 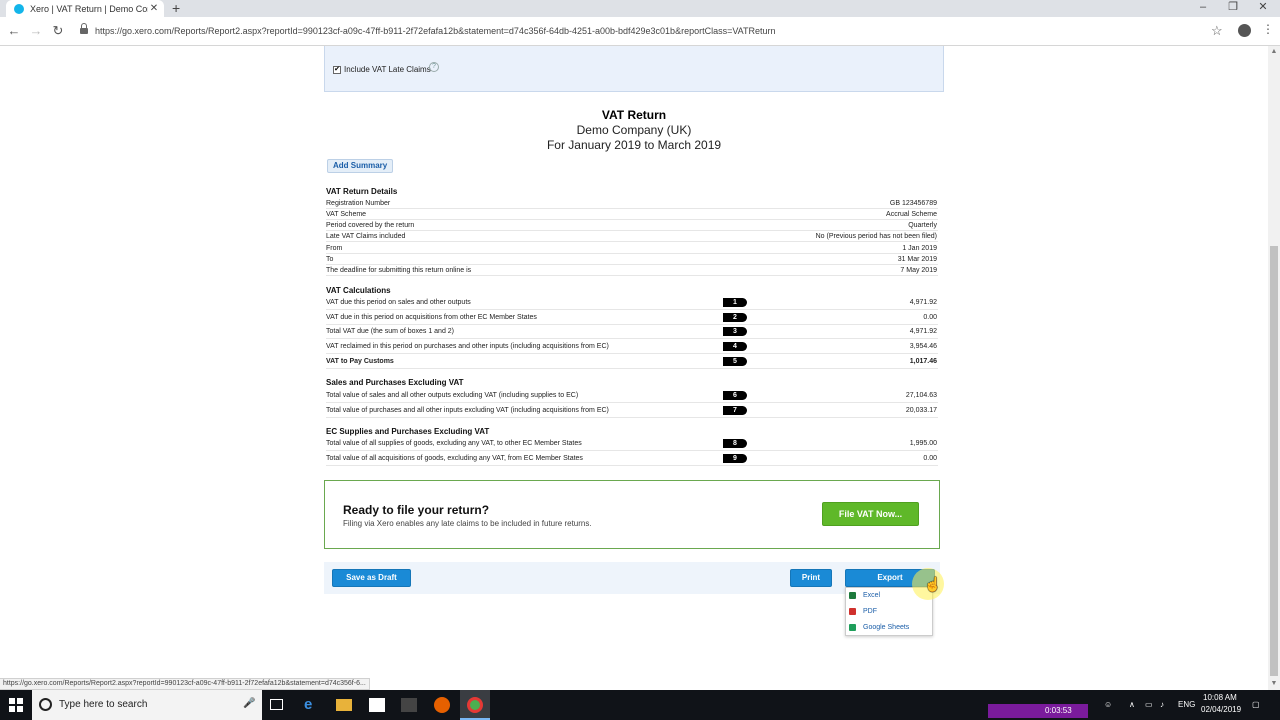 I want to click on minimize-icon: –, so click(x=1203, y=8).